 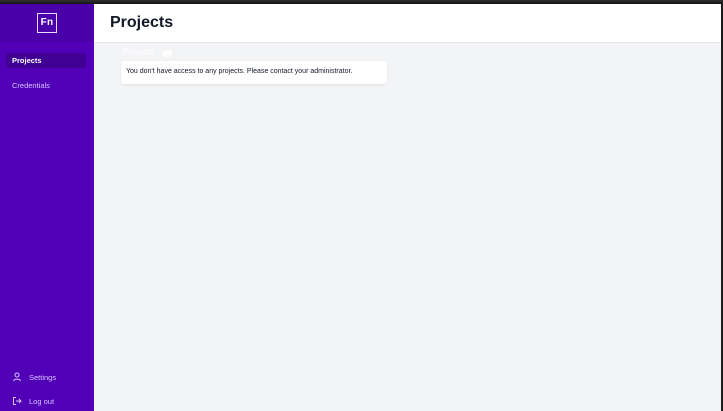 I want to click on settings-label: Settings, so click(x=43, y=377).